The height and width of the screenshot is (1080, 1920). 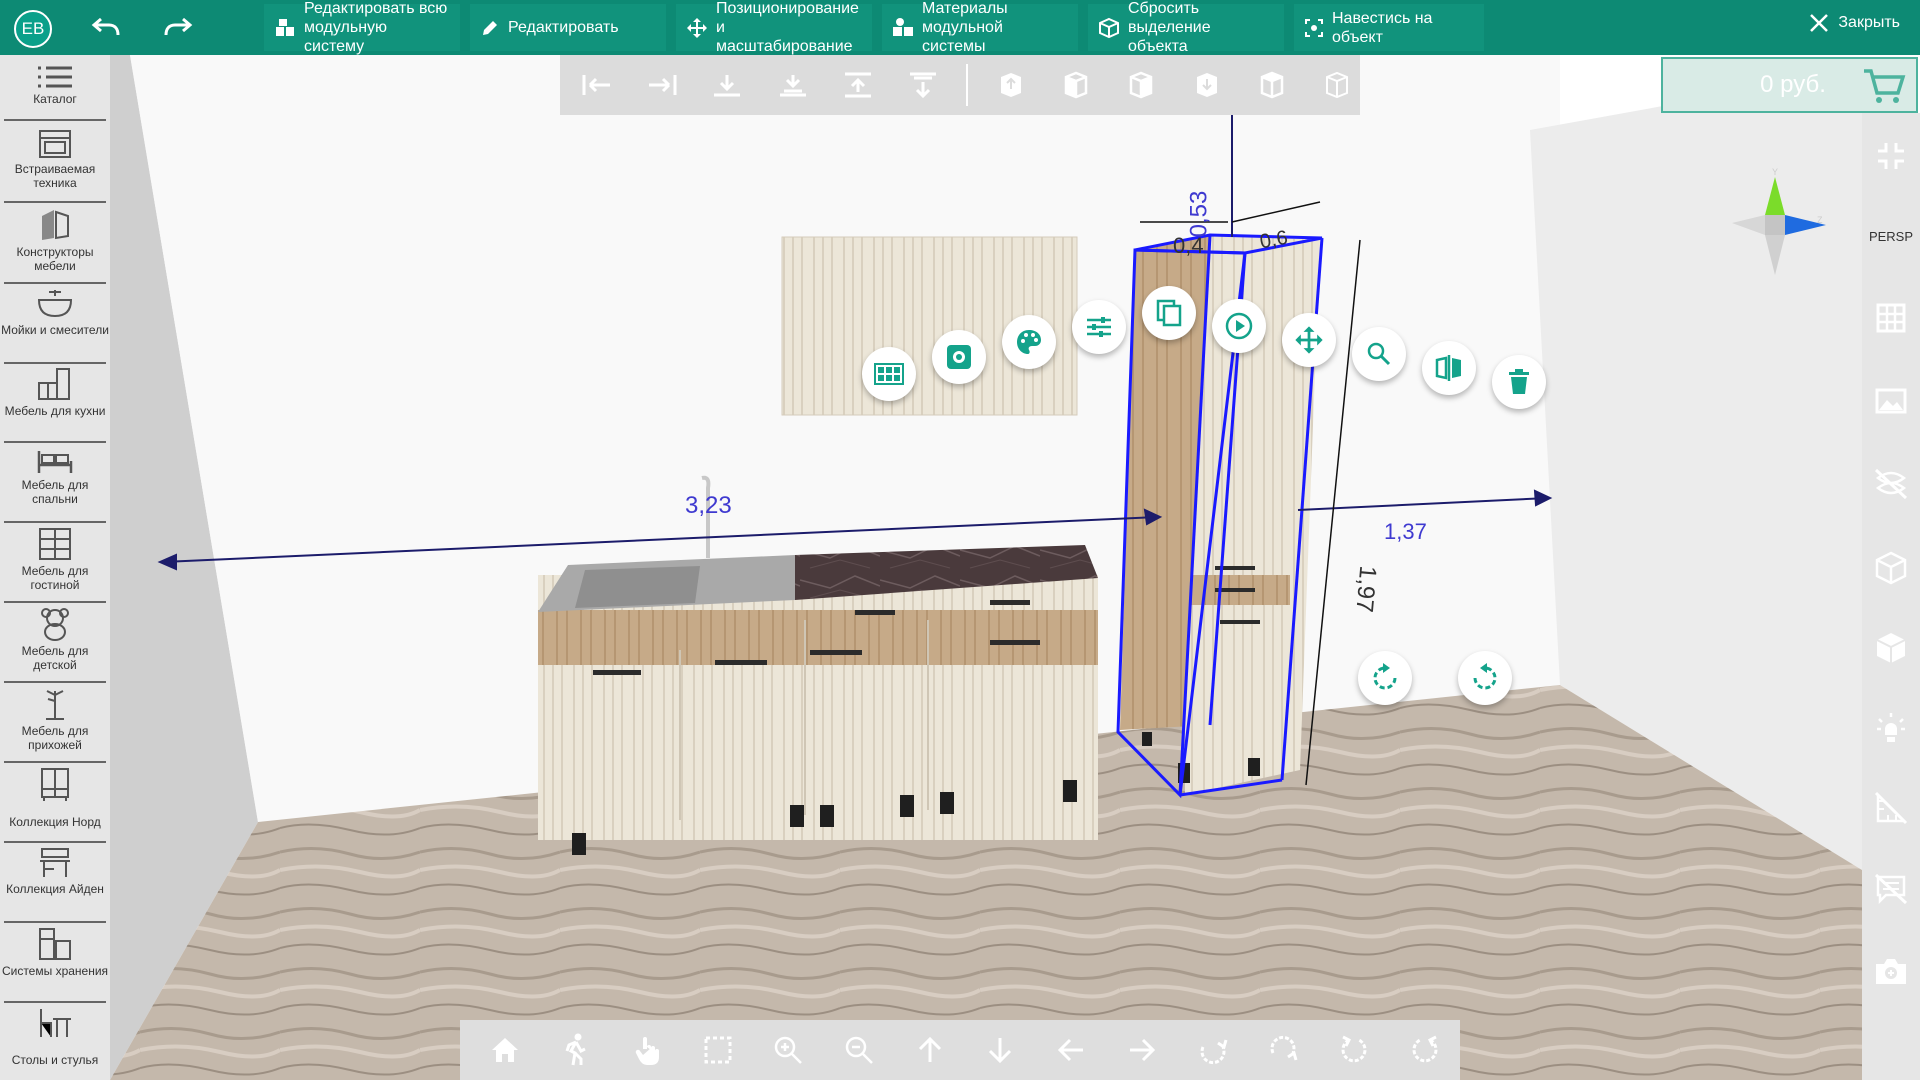 What do you see at coordinates (1283, 1050) in the screenshot?
I see `orbit-up-icon` at bounding box center [1283, 1050].